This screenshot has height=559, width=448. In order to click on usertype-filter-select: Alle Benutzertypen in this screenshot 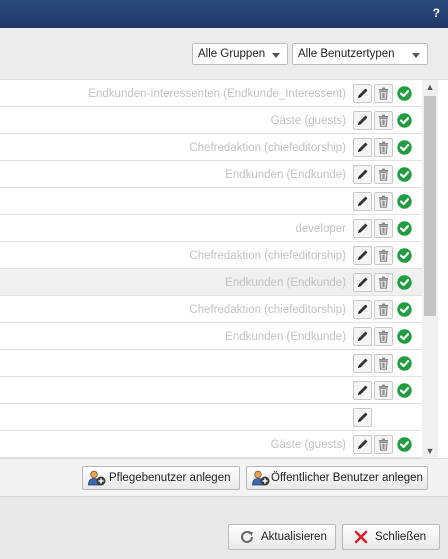, I will do `click(360, 54)`.